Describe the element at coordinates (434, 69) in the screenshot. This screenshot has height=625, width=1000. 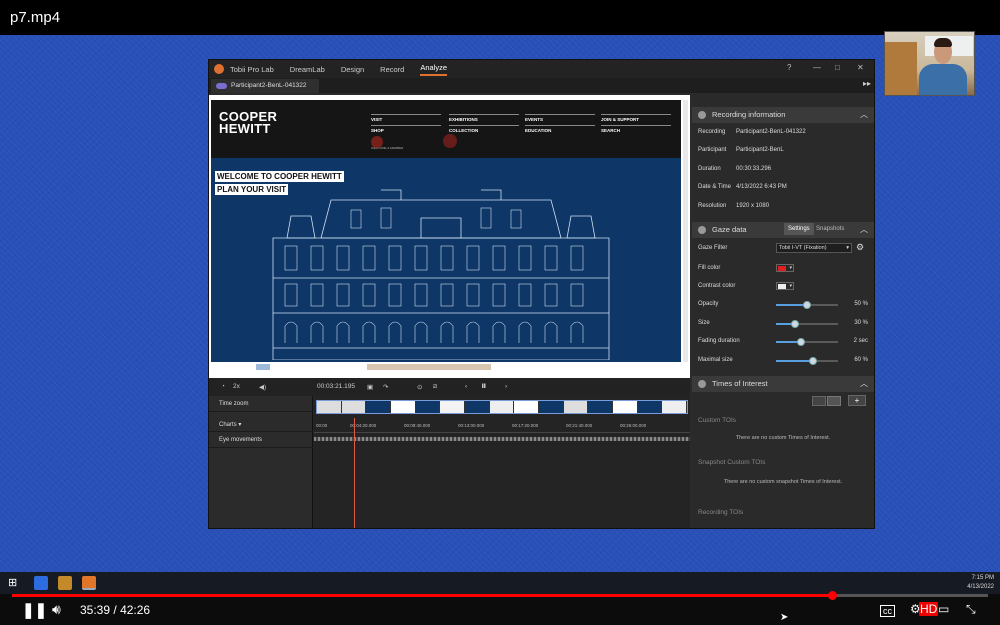
I see `nav-analyze: Analyze` at that location.